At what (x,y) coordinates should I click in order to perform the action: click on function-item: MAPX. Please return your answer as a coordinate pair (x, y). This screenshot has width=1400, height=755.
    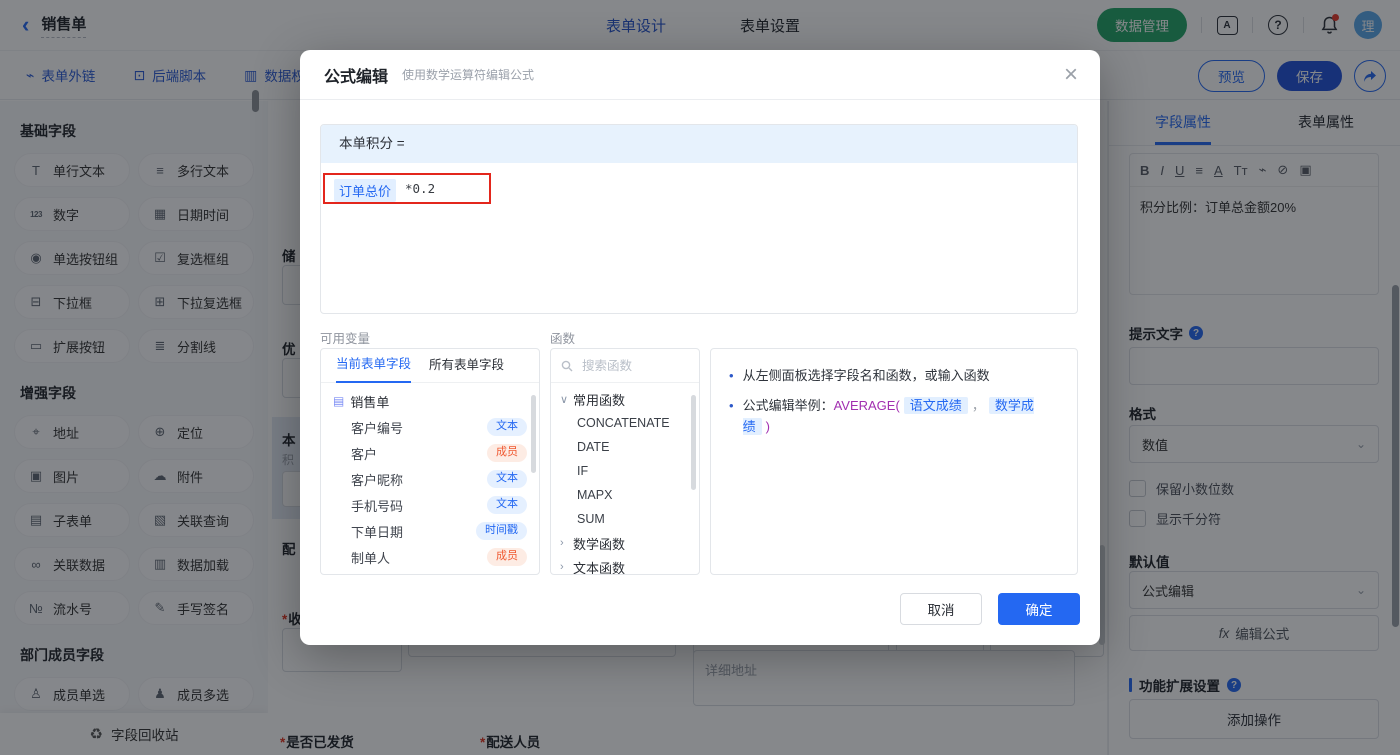
    Looking at the image, I should click on (625, 495).